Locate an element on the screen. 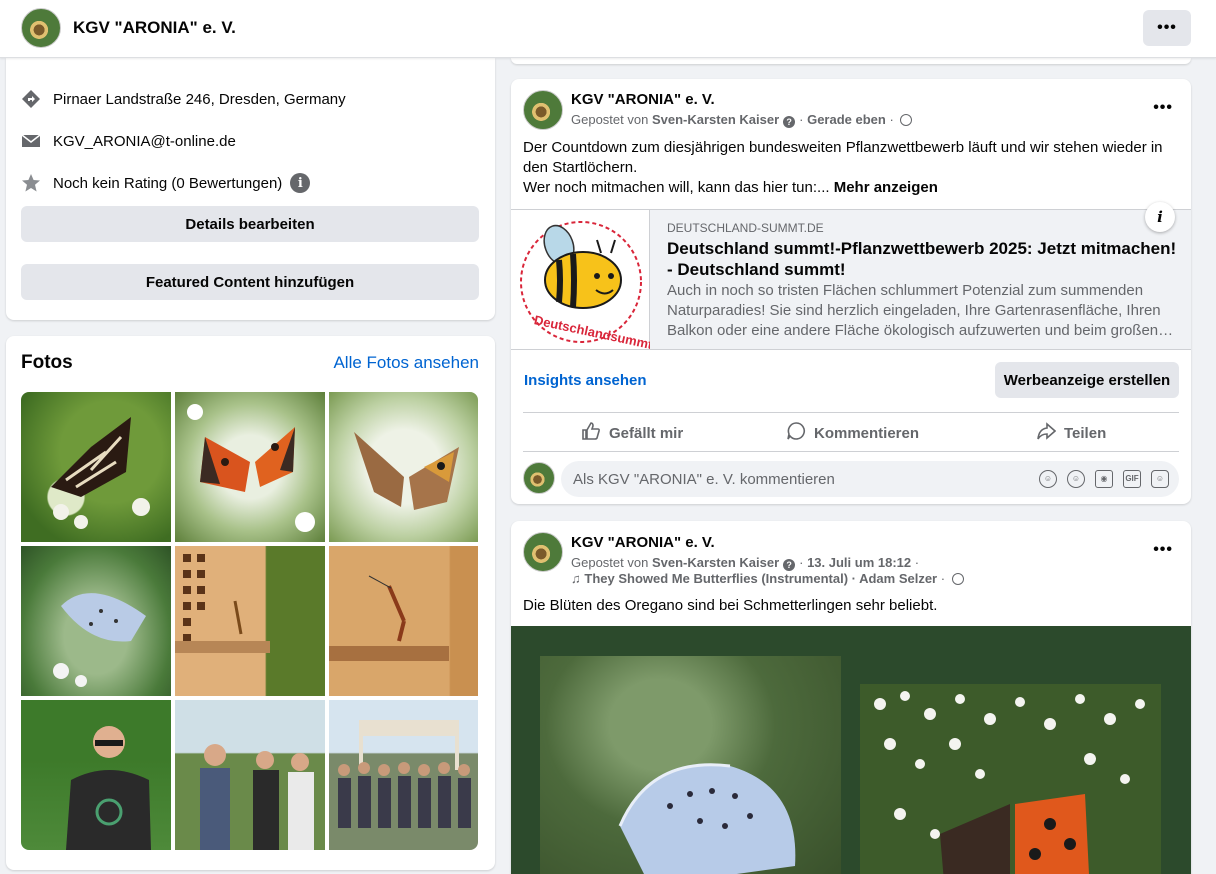 This screenshot has height=874, width=1216. like-label: Gefällt mir is located at coordinates (646, 433).